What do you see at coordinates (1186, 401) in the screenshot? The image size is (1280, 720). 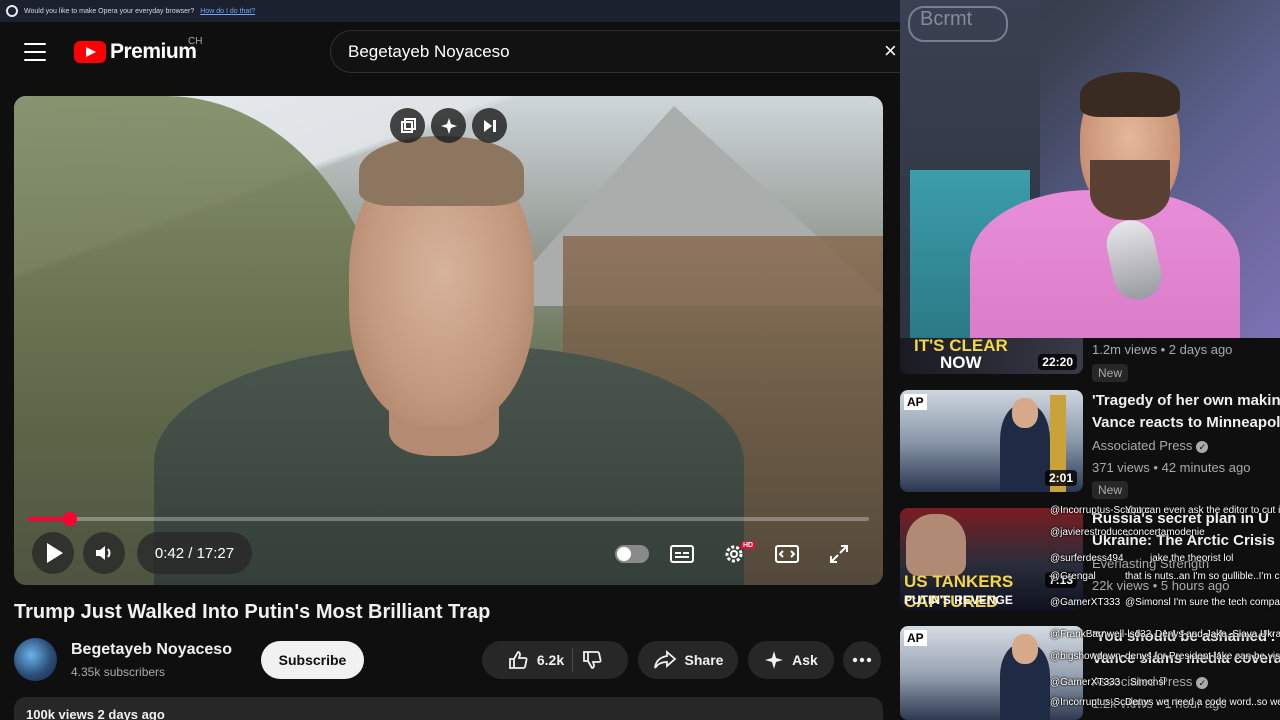 I see `recommendation-title: 'Tragedy of her own making` at bounding box center [1186, 401].